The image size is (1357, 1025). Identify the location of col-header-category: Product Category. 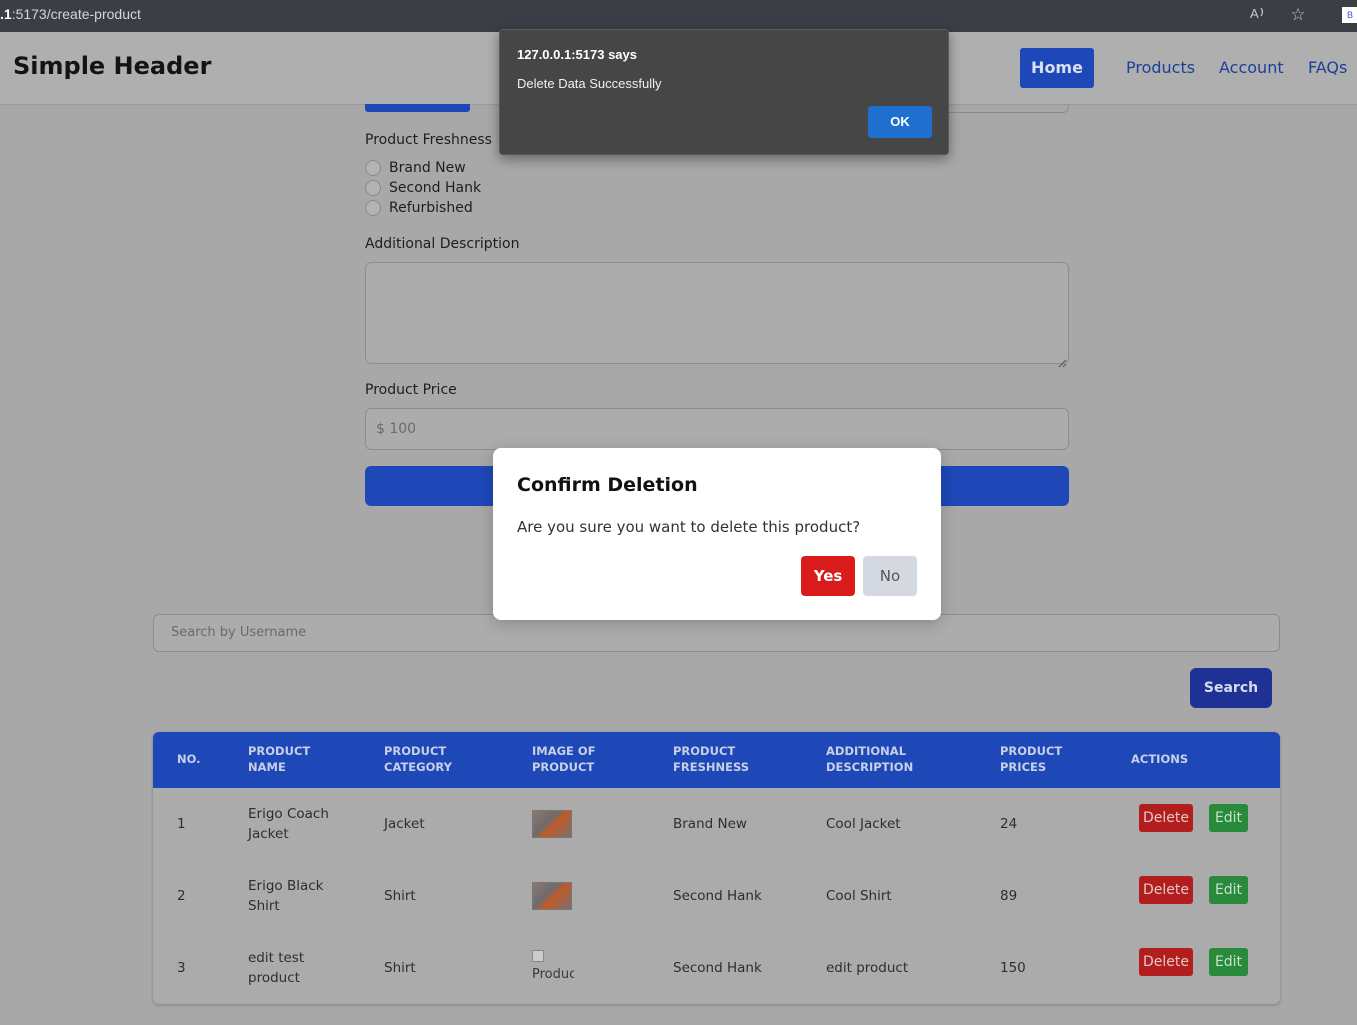
(418, 759).